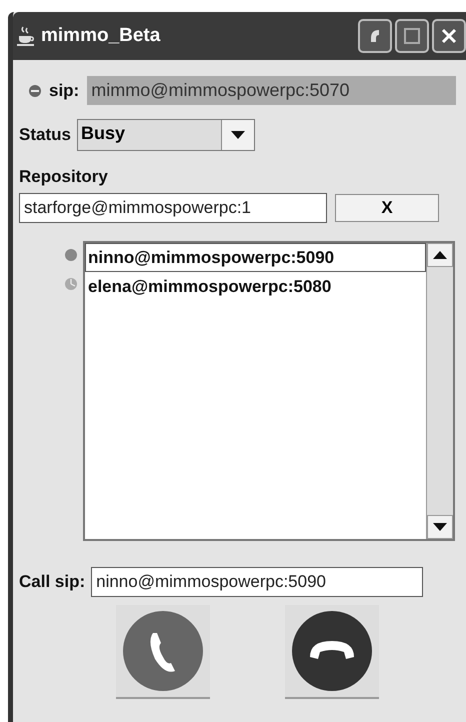 The height and width of the screenshot is (722, 466). What do you see at coordinates (35, 90) in the screenshot?
I see `status-dot-icon` at bounding box center [35, 90].